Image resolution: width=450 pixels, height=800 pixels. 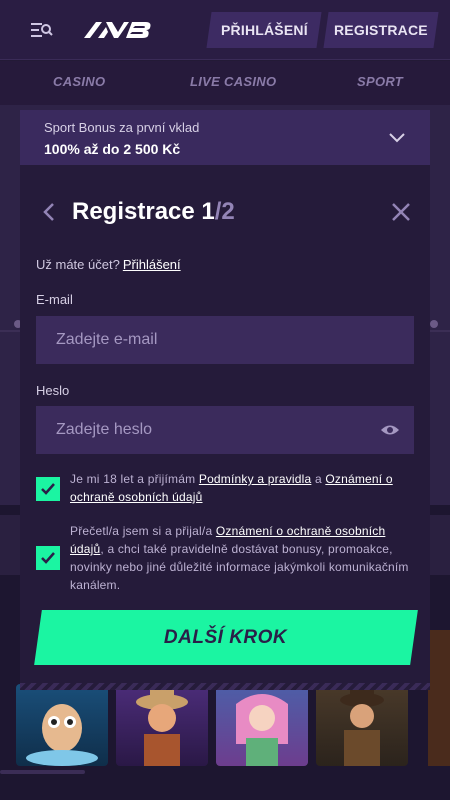 I want to click on have-account-line: Už máte účet? Přihlášení, so click(x=108, y=264).